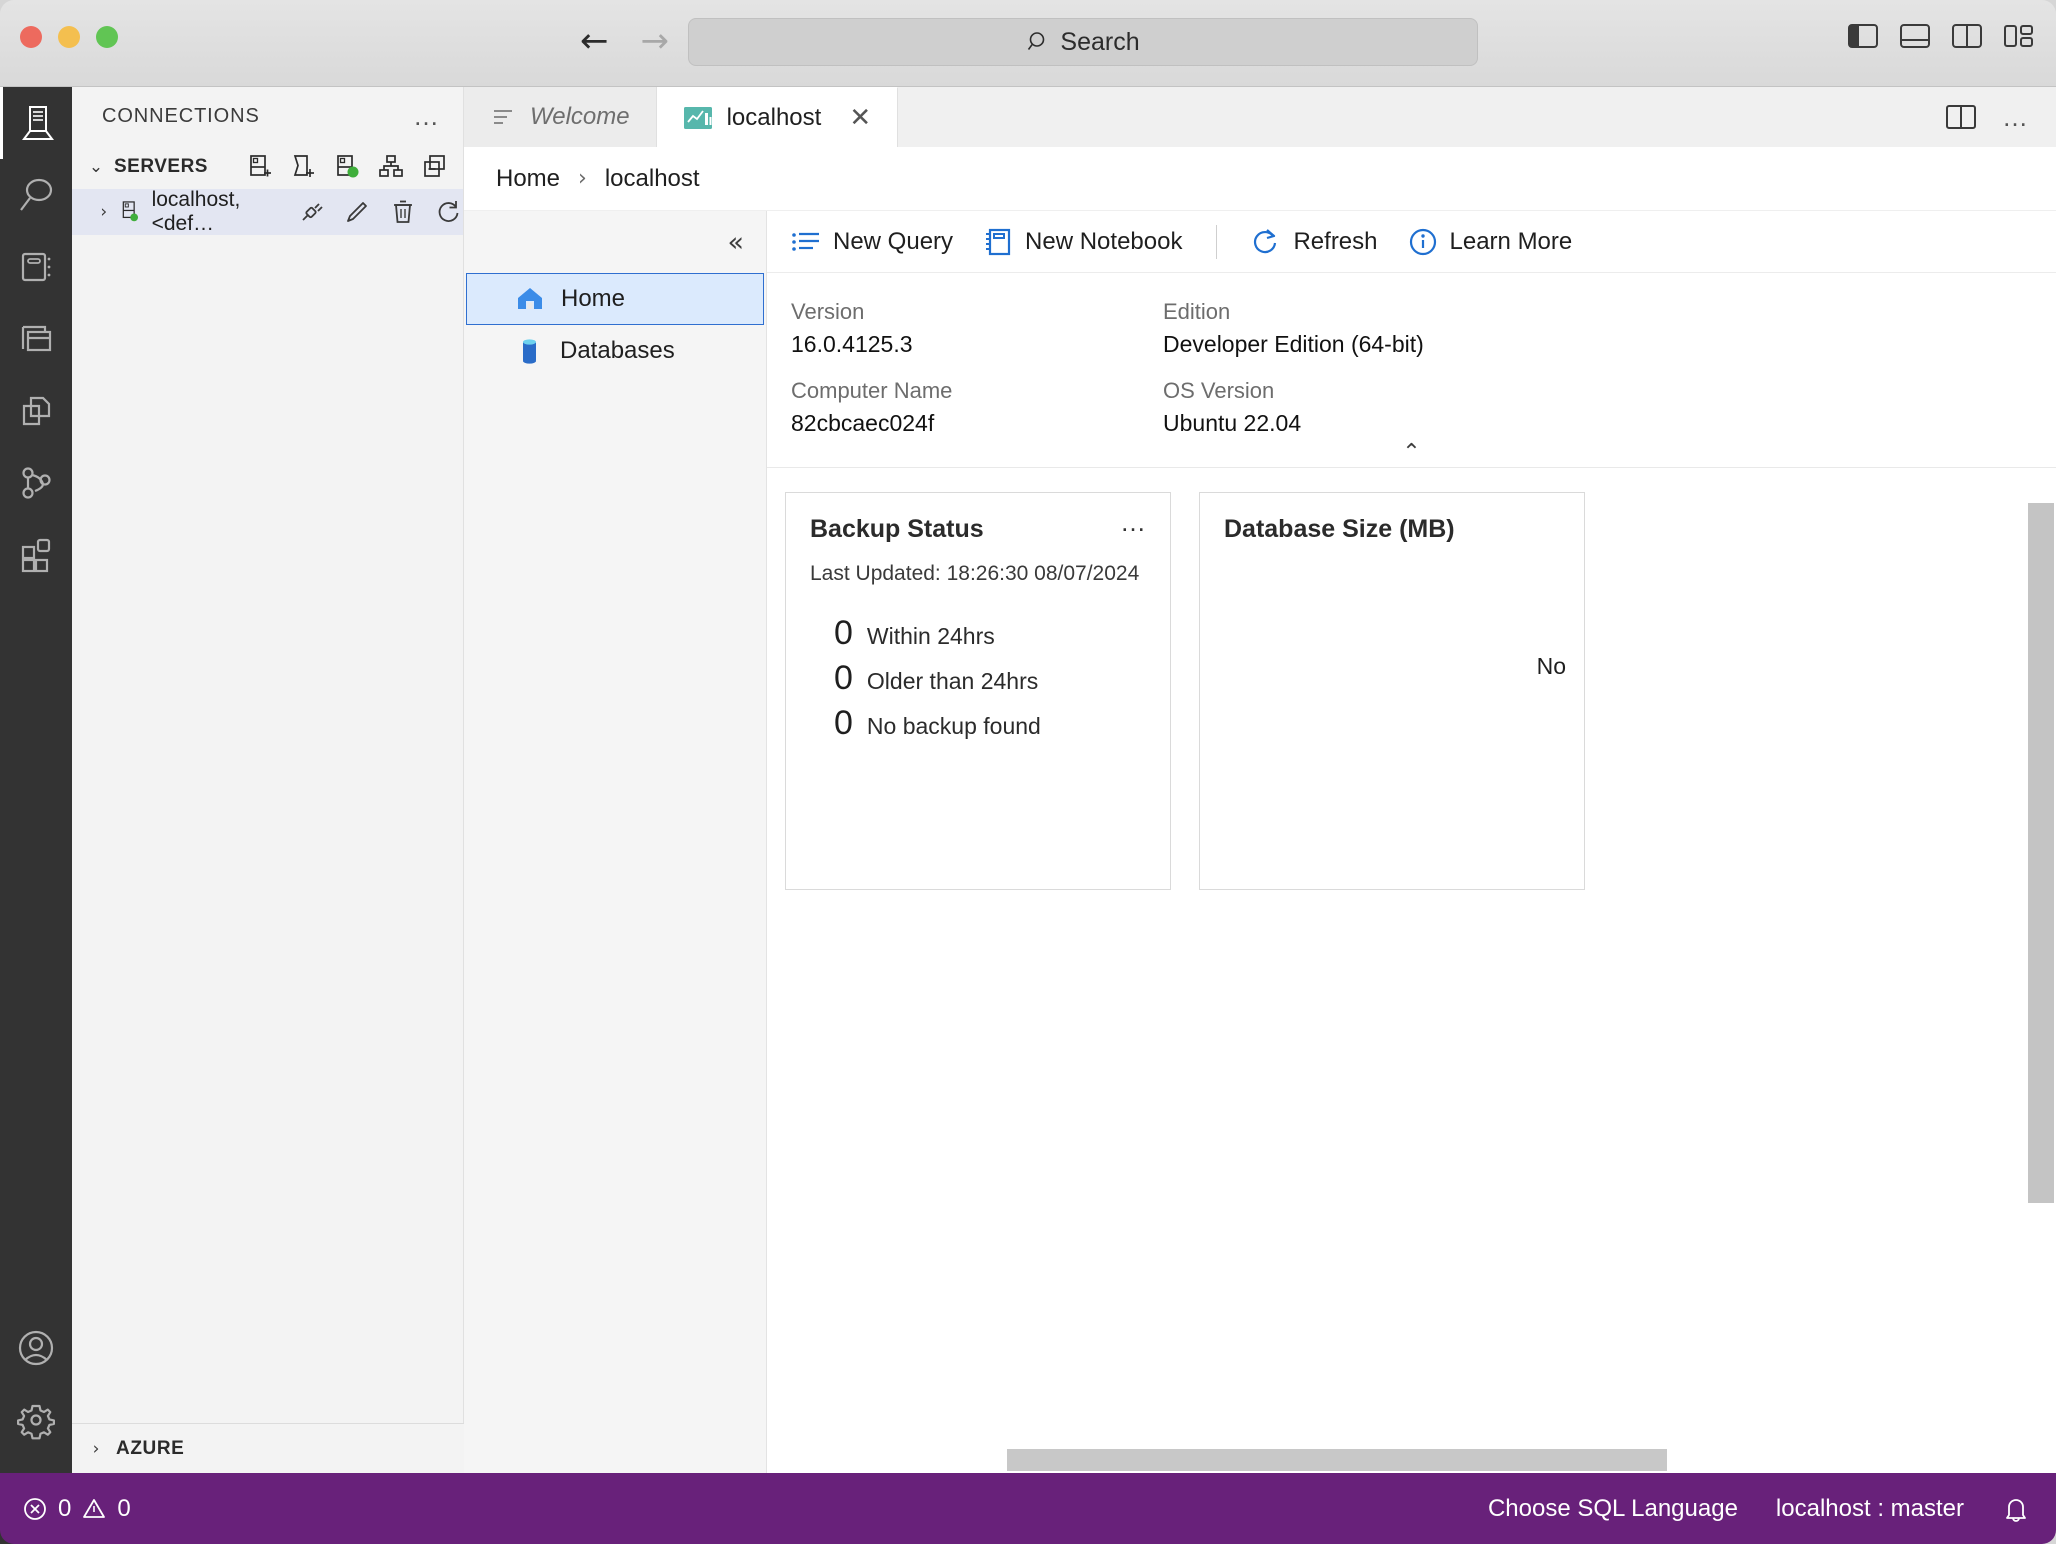  Describe the element at coordinates (1339, 529) in the screenshot. I see `widget-database-size-title: Database Size (MB)` at that location.